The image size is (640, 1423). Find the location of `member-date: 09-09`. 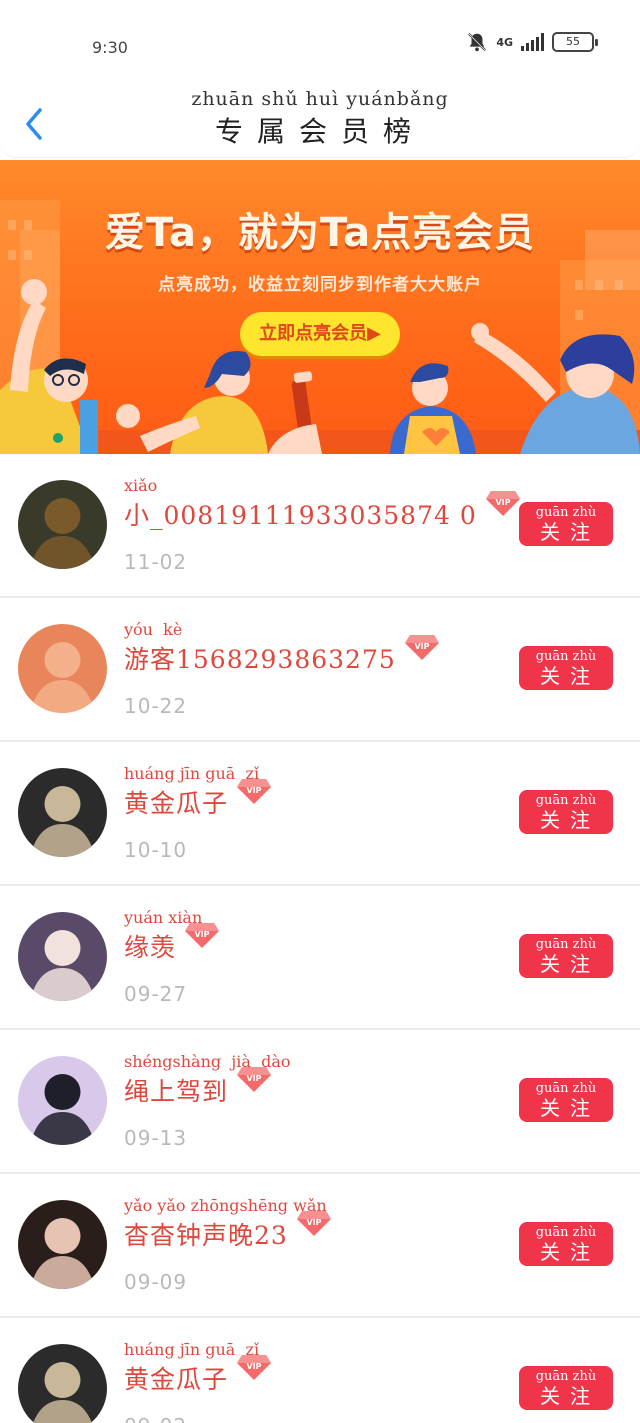

member-date: 09-09 is located at coordinates (156, 1282).